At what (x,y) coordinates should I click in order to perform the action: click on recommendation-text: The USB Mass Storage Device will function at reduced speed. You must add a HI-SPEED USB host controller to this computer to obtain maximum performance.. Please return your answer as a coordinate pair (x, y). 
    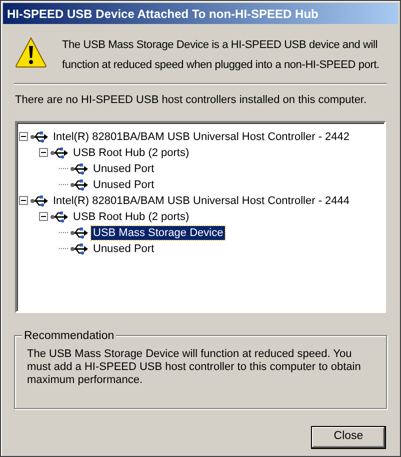
    Looking at the image, I should click on (194, 367).